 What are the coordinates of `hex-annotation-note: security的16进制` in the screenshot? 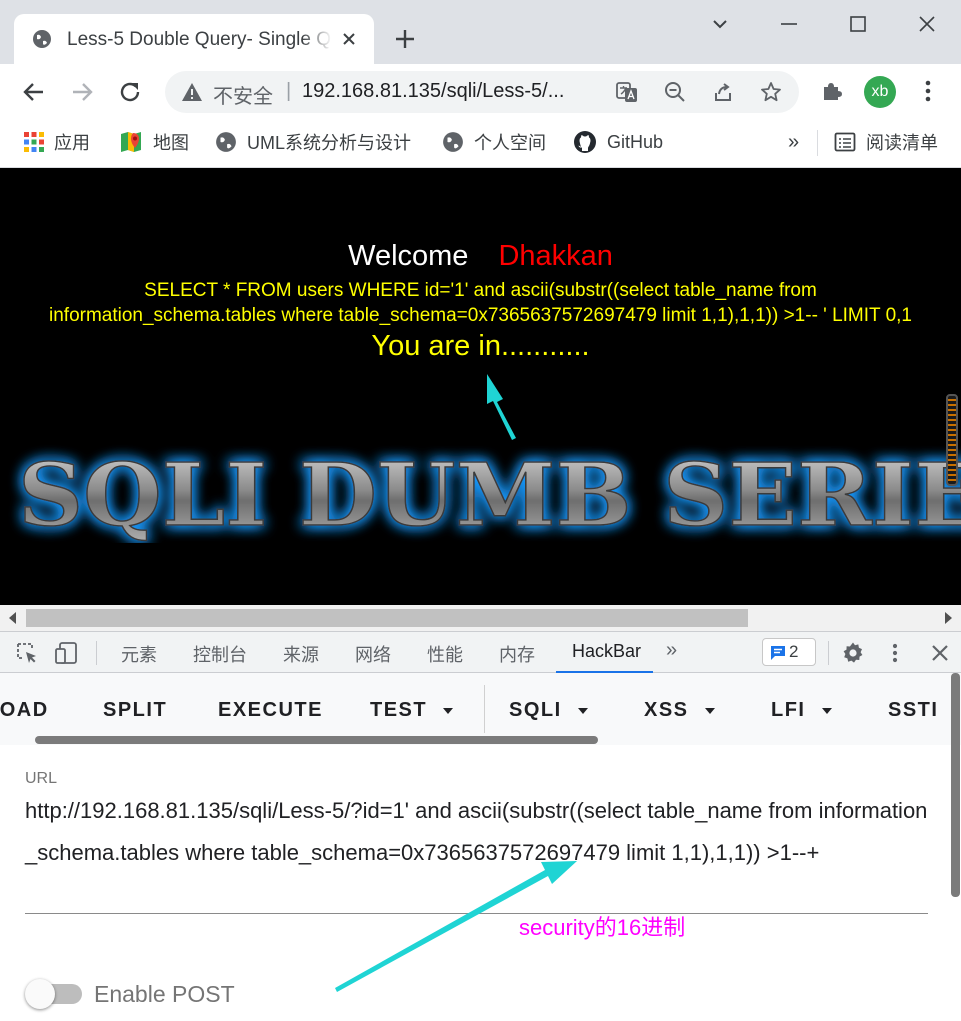 It's located at (602, 927).